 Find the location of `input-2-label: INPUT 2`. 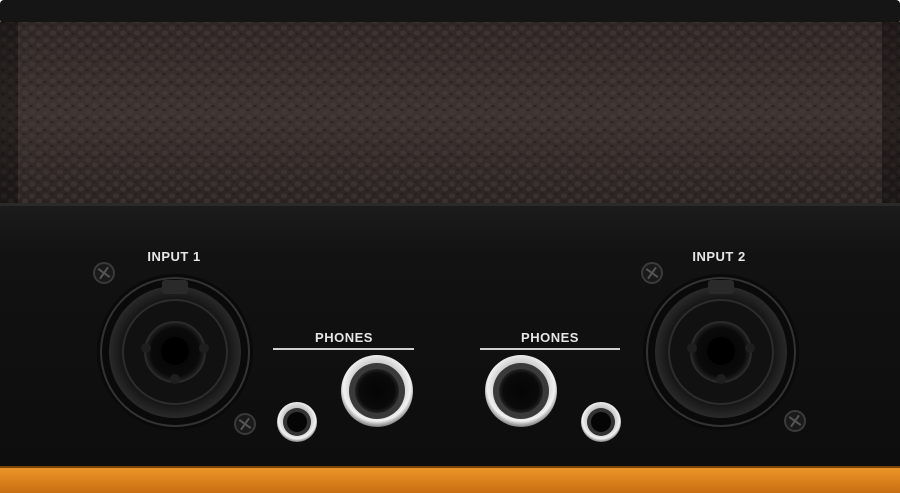

input-2-label: INPUT 2 is located at coordinates (718, 256).